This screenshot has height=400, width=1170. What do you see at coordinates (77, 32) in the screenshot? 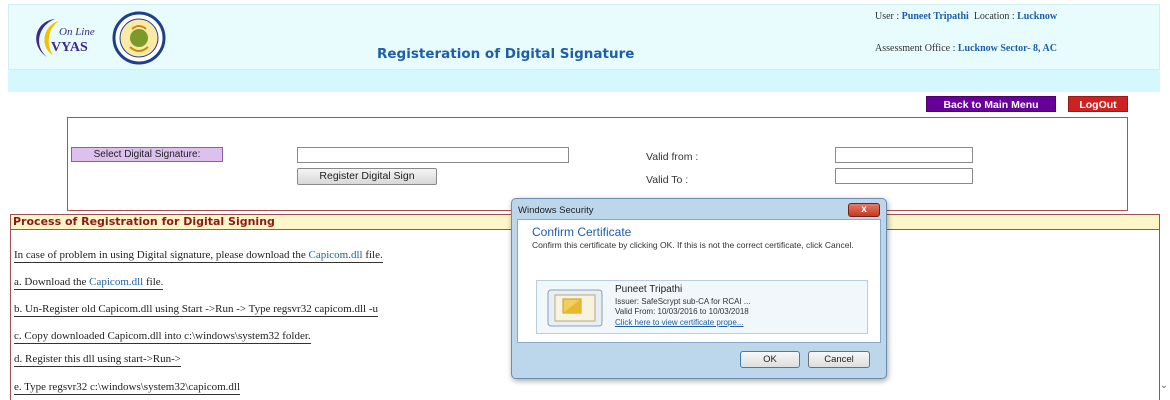
I see `logo-script: On Line` at bounding box center [77, 32].